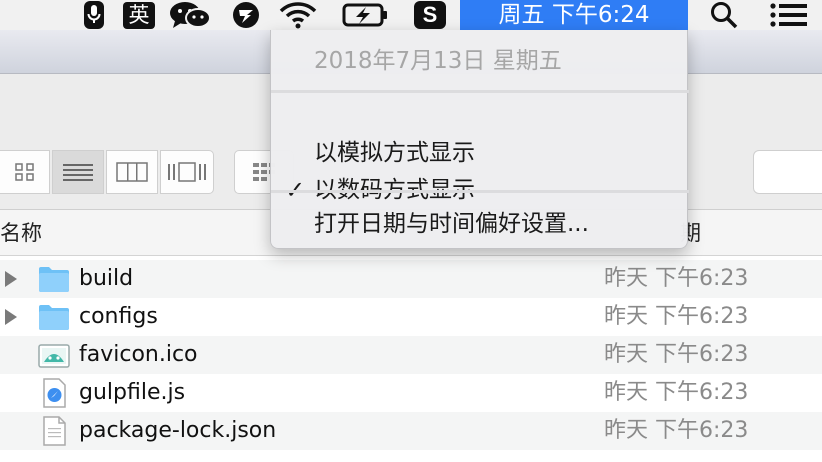 The image size is (822, 462). I want to click on input-method-label: 英, so click(139, 15).